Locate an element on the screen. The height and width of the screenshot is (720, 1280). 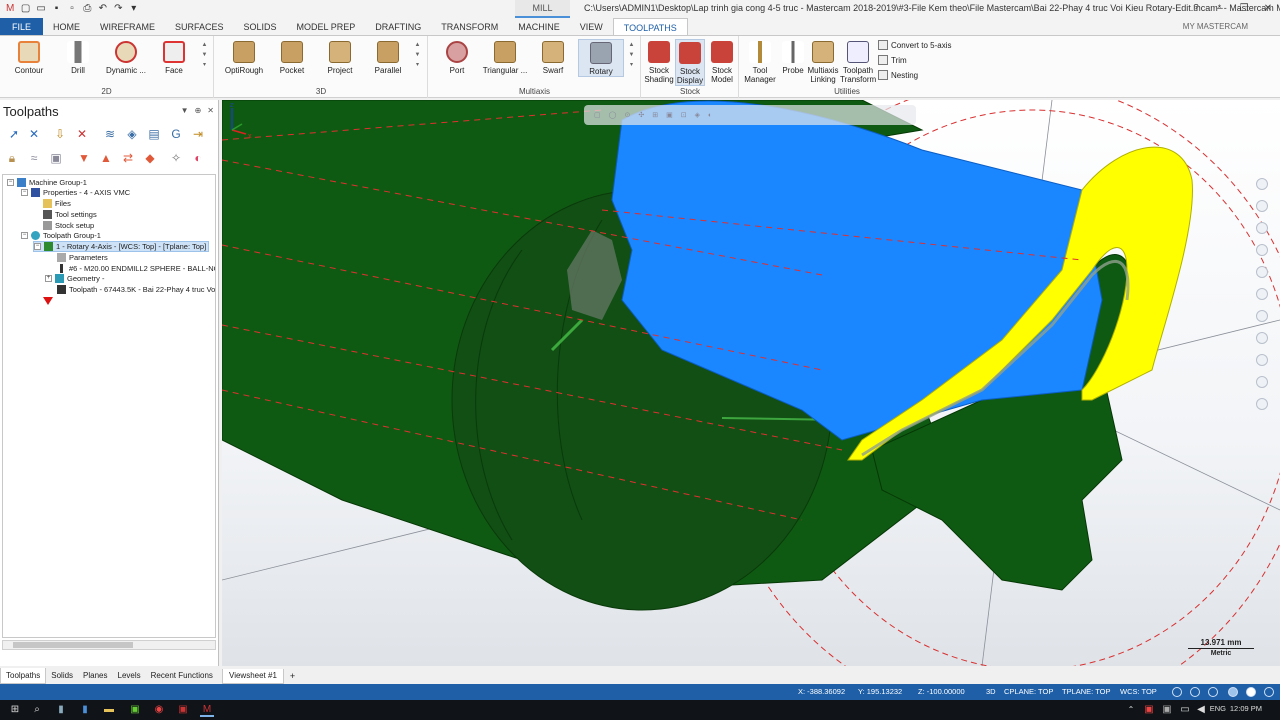
select-all-icon: ➚ is located at coordinates (14, 134).